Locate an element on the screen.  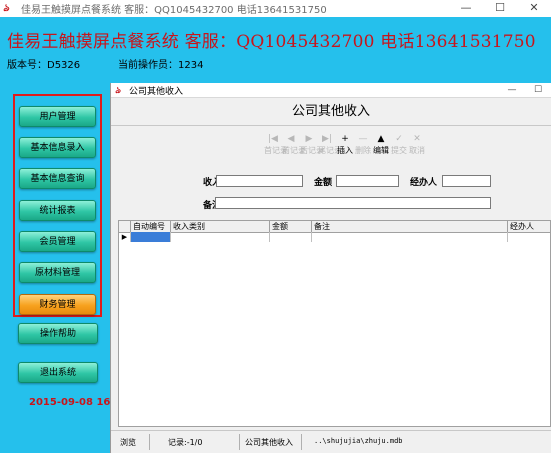
menu-basic-info-query-button: 基本信息查询 is located at coordinates (57, 178).